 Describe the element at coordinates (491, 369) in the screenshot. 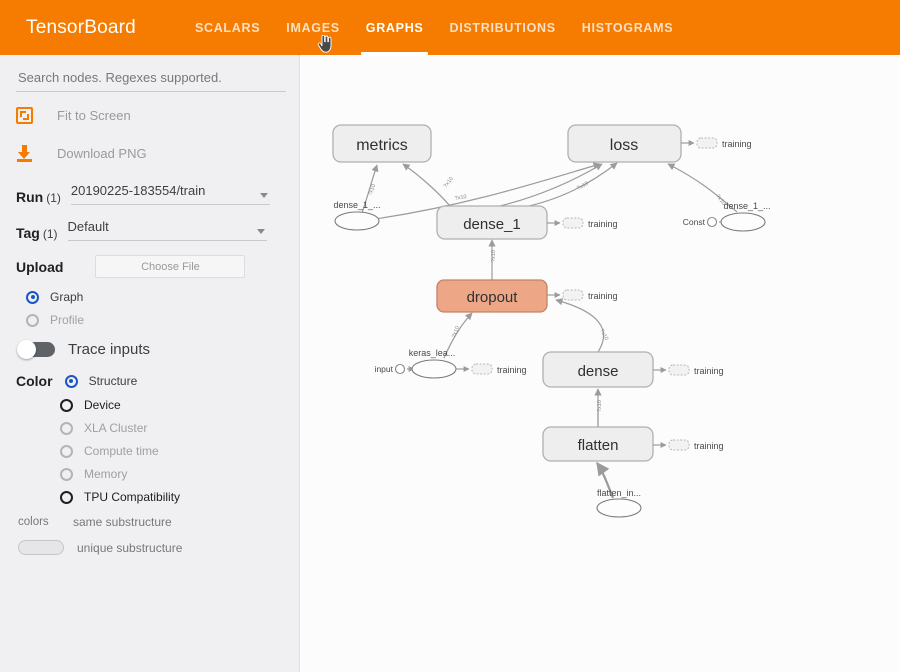

I see `training-stub-keras-lea: training` at that location.